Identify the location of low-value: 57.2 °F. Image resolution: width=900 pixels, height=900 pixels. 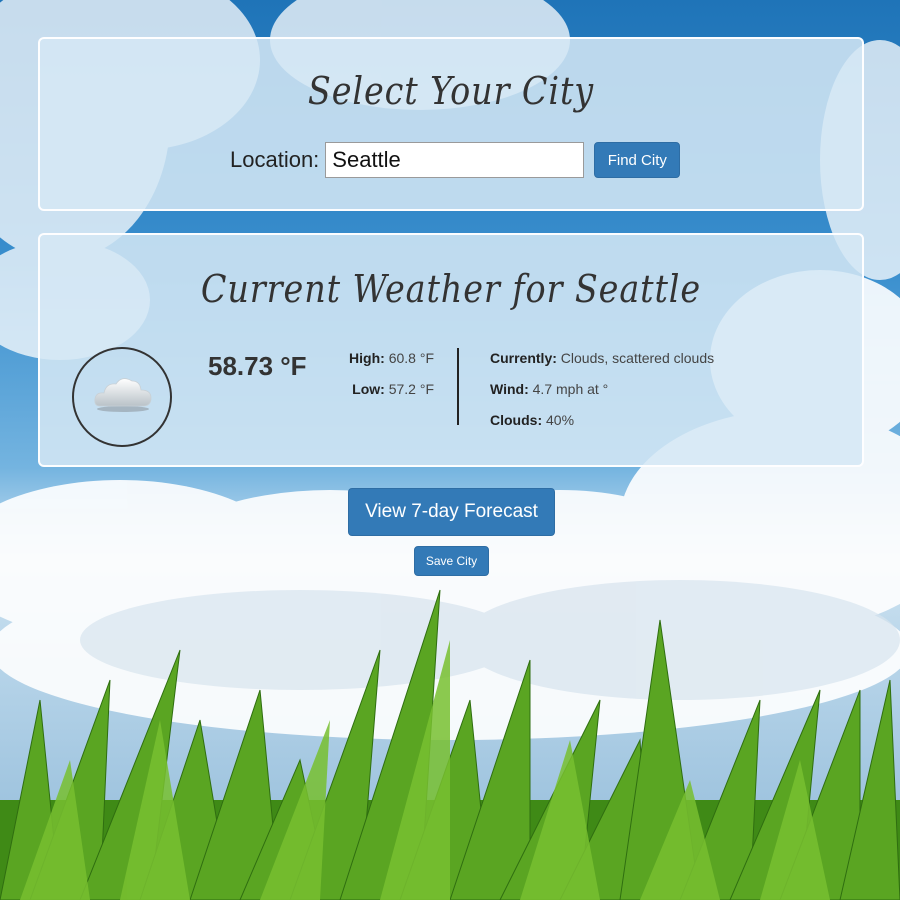
(411, 389).